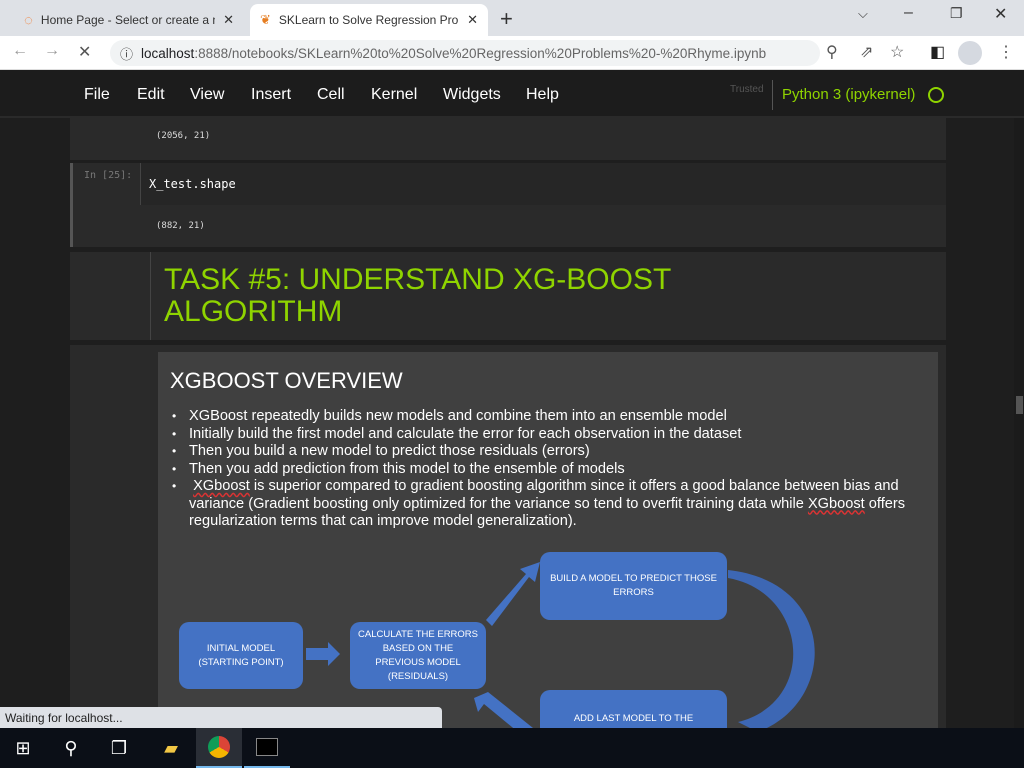 The width and height of the screenshot is (1024, 768). What do you see at coordinates (832, 52) in the screenshot?
I see `zoom-icon: ⚲` at bounding box center [832, 52].